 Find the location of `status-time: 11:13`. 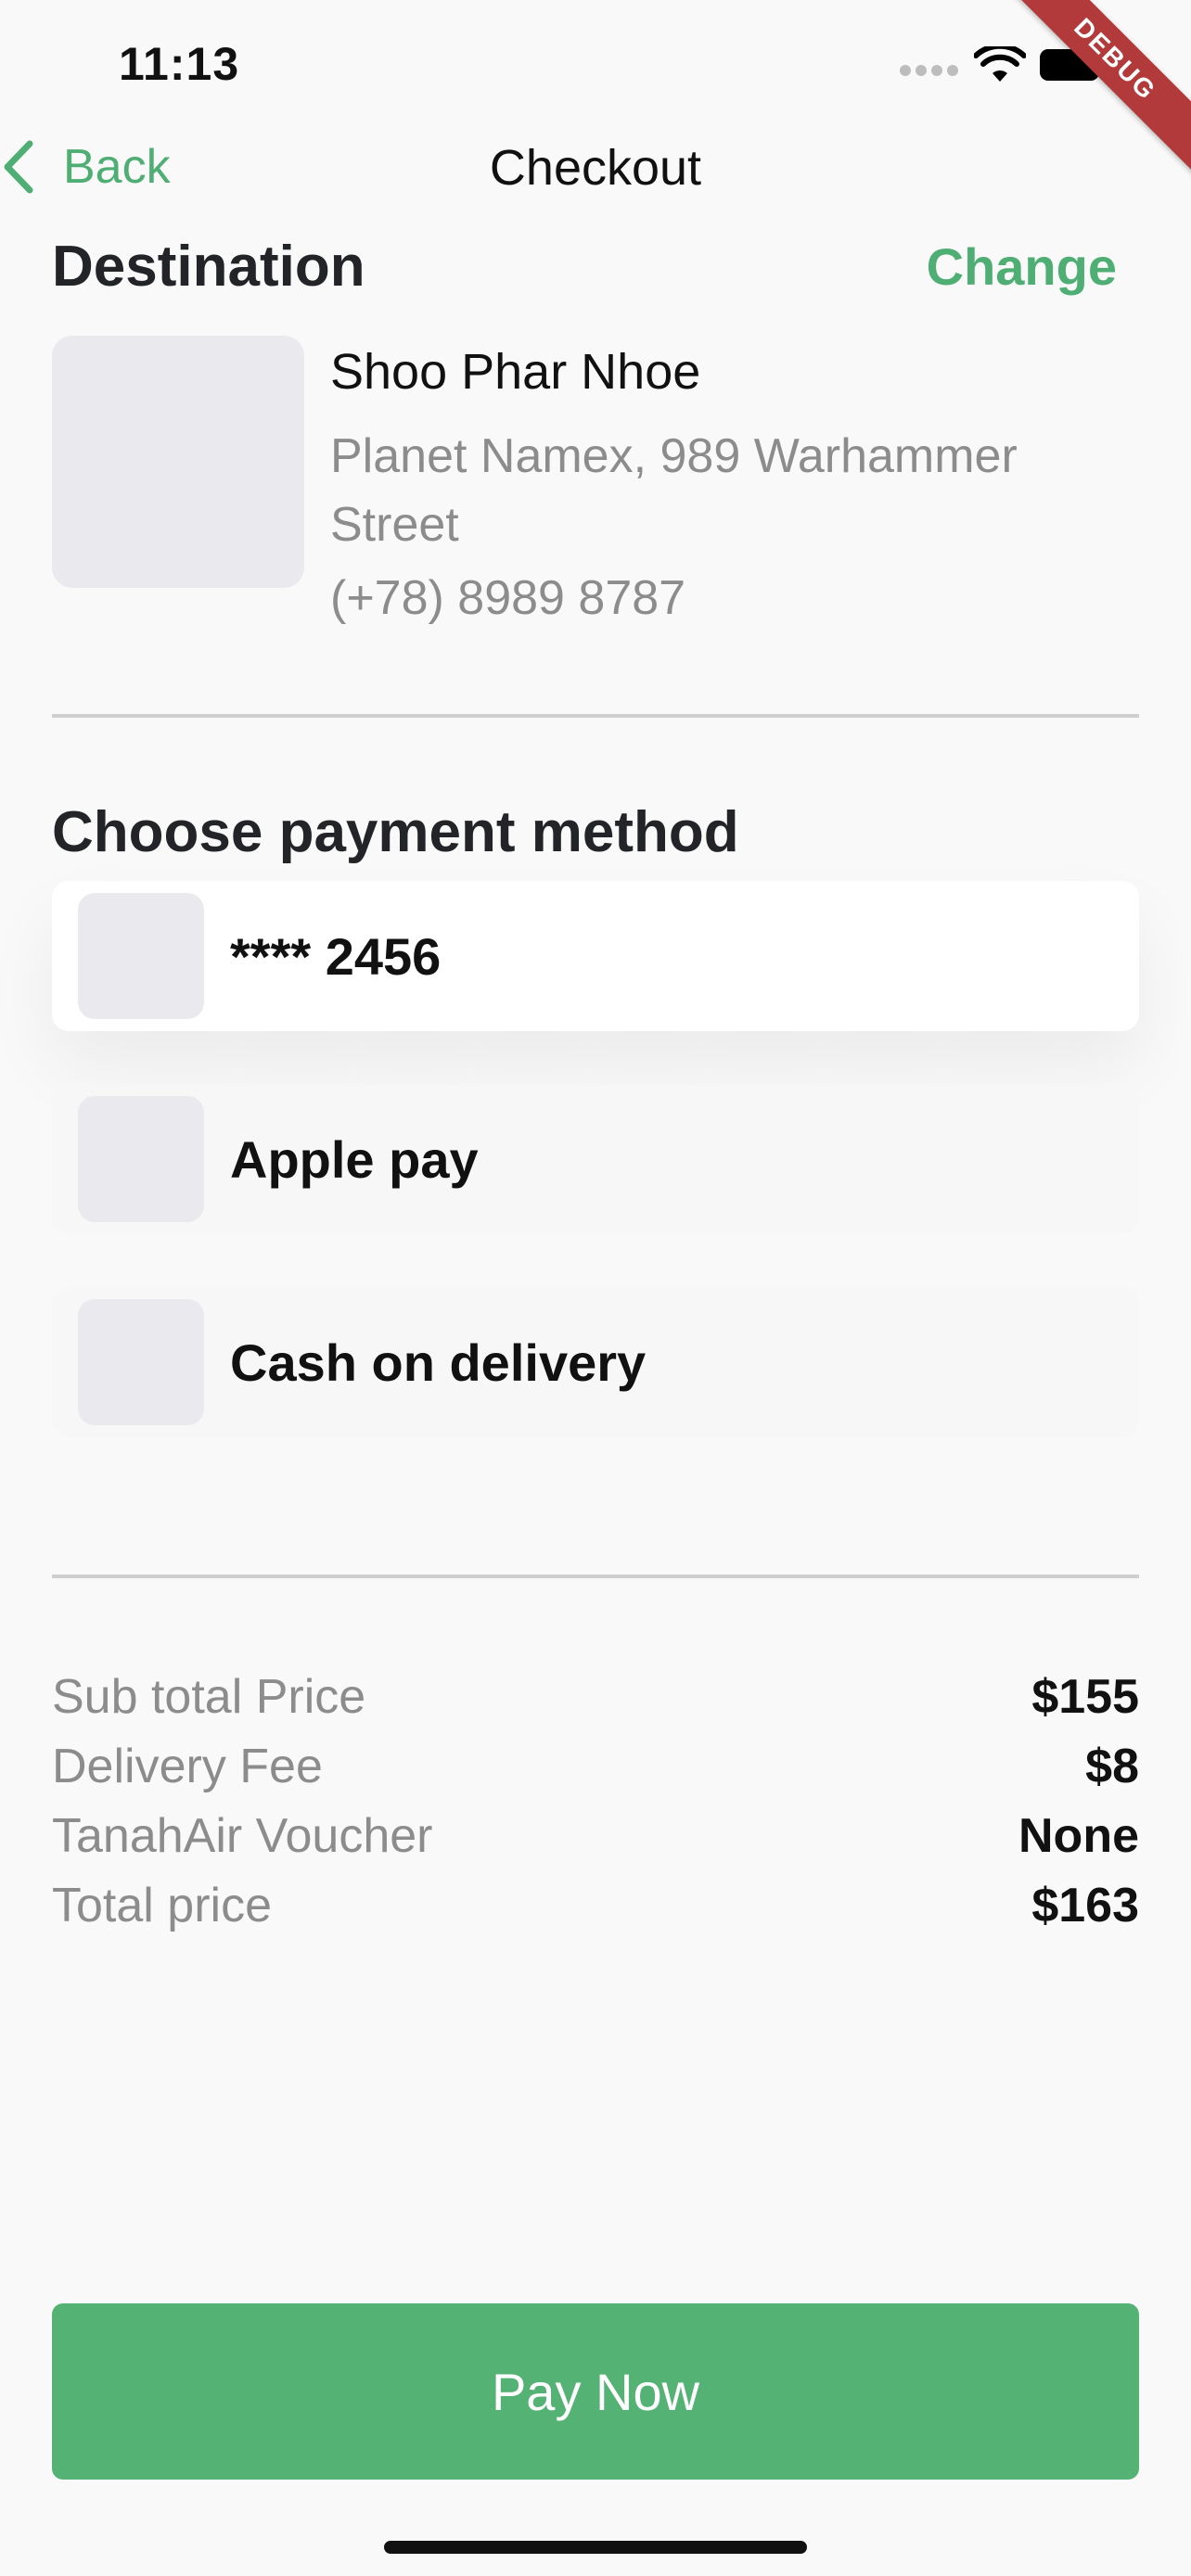

status-time: 11:13 is located at coordinates (179, 64).